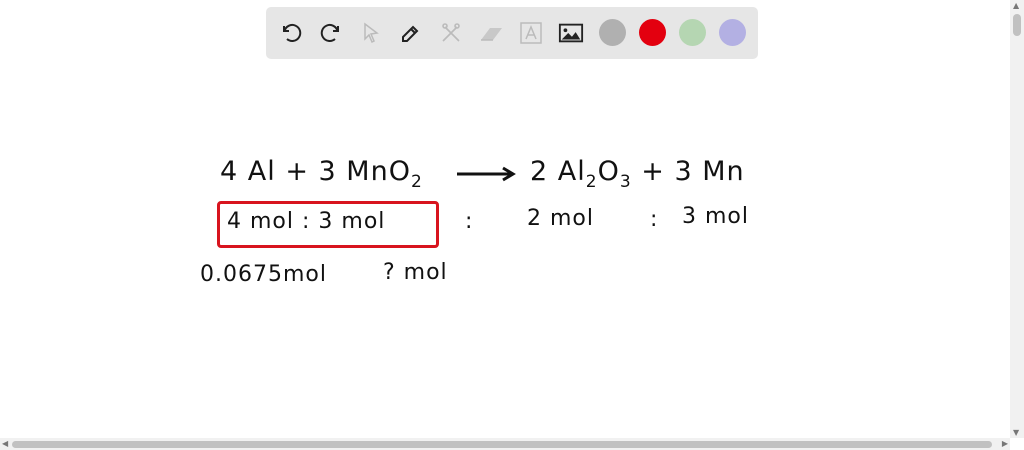  Describe the element at coordinates (415, 272) in the screenshot. I see `unknown-mno2-moles: ? mol` at that location.